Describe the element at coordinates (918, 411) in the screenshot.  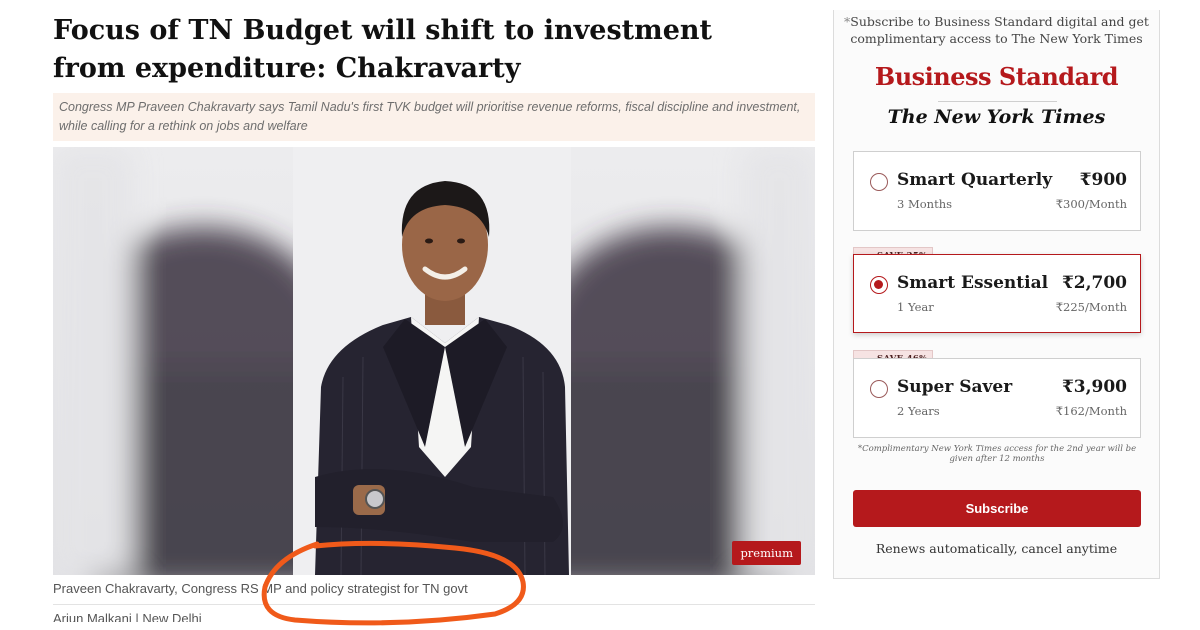
I see `plan-term: 2 Years` at that location.